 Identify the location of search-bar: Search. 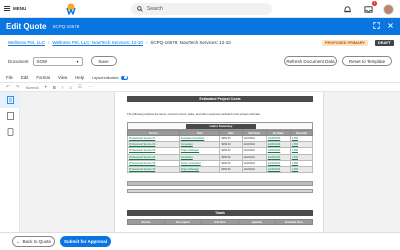
(201, 9).